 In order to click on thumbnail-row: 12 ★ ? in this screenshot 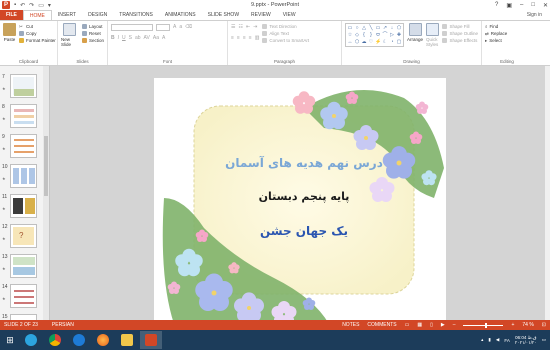, I will do `click(24, 237)`.